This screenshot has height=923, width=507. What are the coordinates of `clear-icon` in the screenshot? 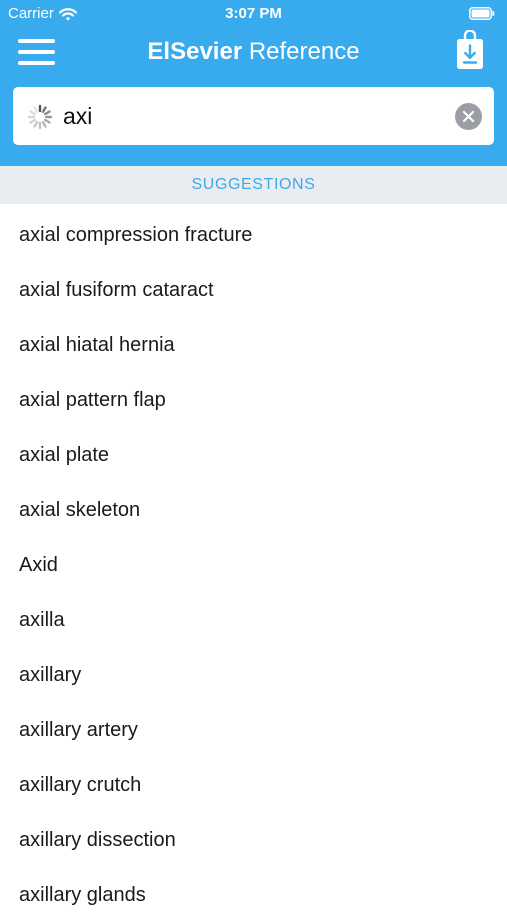 It's located at (468, 116).